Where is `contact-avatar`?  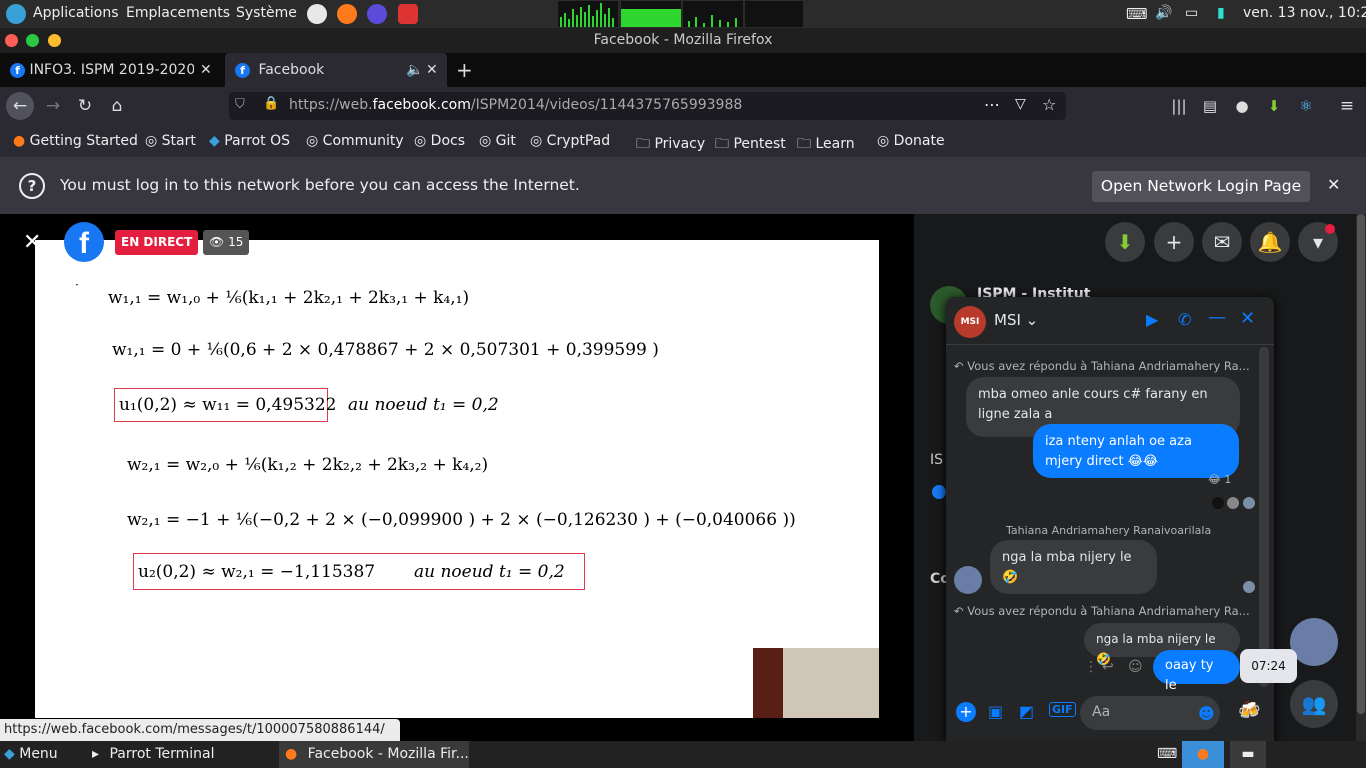 contact-avatar is located at coordinates (1314, 642).